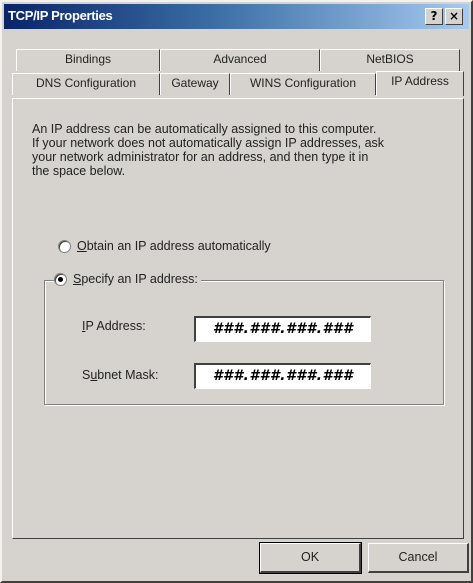 The height and width of the screenshot is (583, 473). I want to click on close-button: ×, so click(454, 16).